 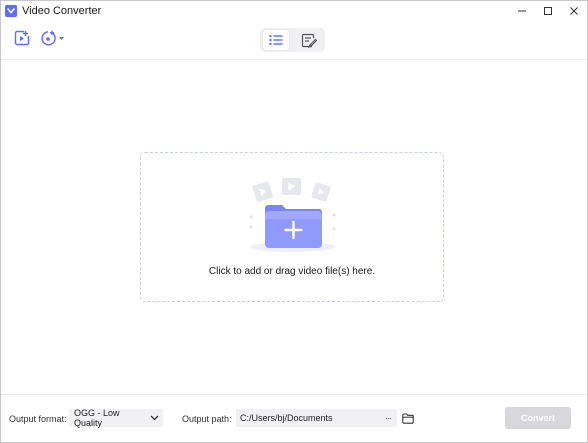 I want to click on browse-path-button: ···, so click(x=388, y=418).